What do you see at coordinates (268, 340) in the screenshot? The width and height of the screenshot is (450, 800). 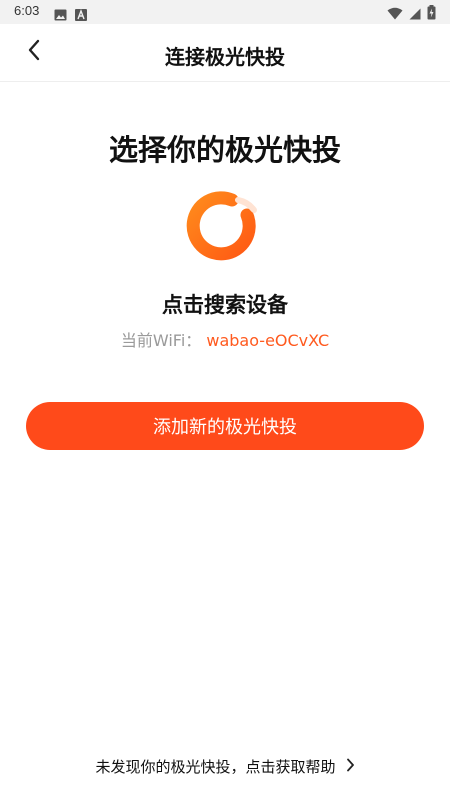 I see `wifi-name: wabao-eOCvXC` at bounding box center [268, 340].